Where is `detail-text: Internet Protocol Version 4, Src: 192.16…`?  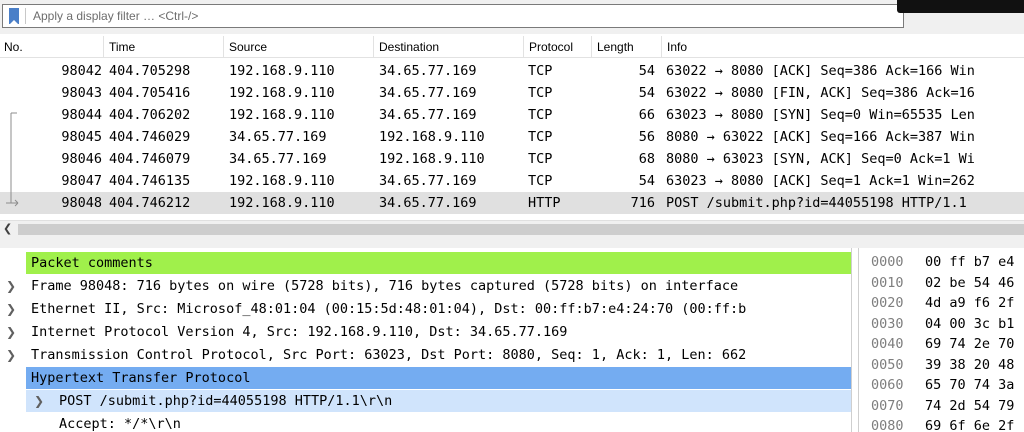
detail-text: Internet Protocol Version 4, Src: 192.16… is located at coordinates (299, 332).